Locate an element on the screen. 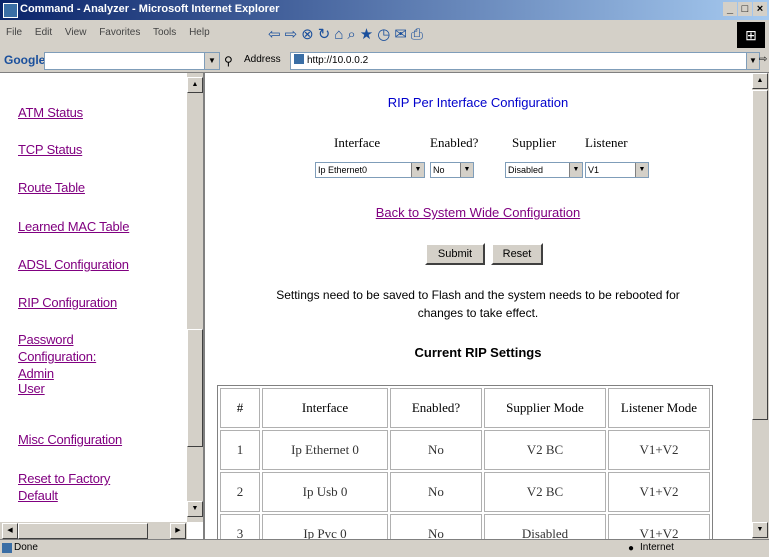  table-row: 1 Ip Ethernet 0 No V2 BC V1+V2 is located at coordinates (465, 450).